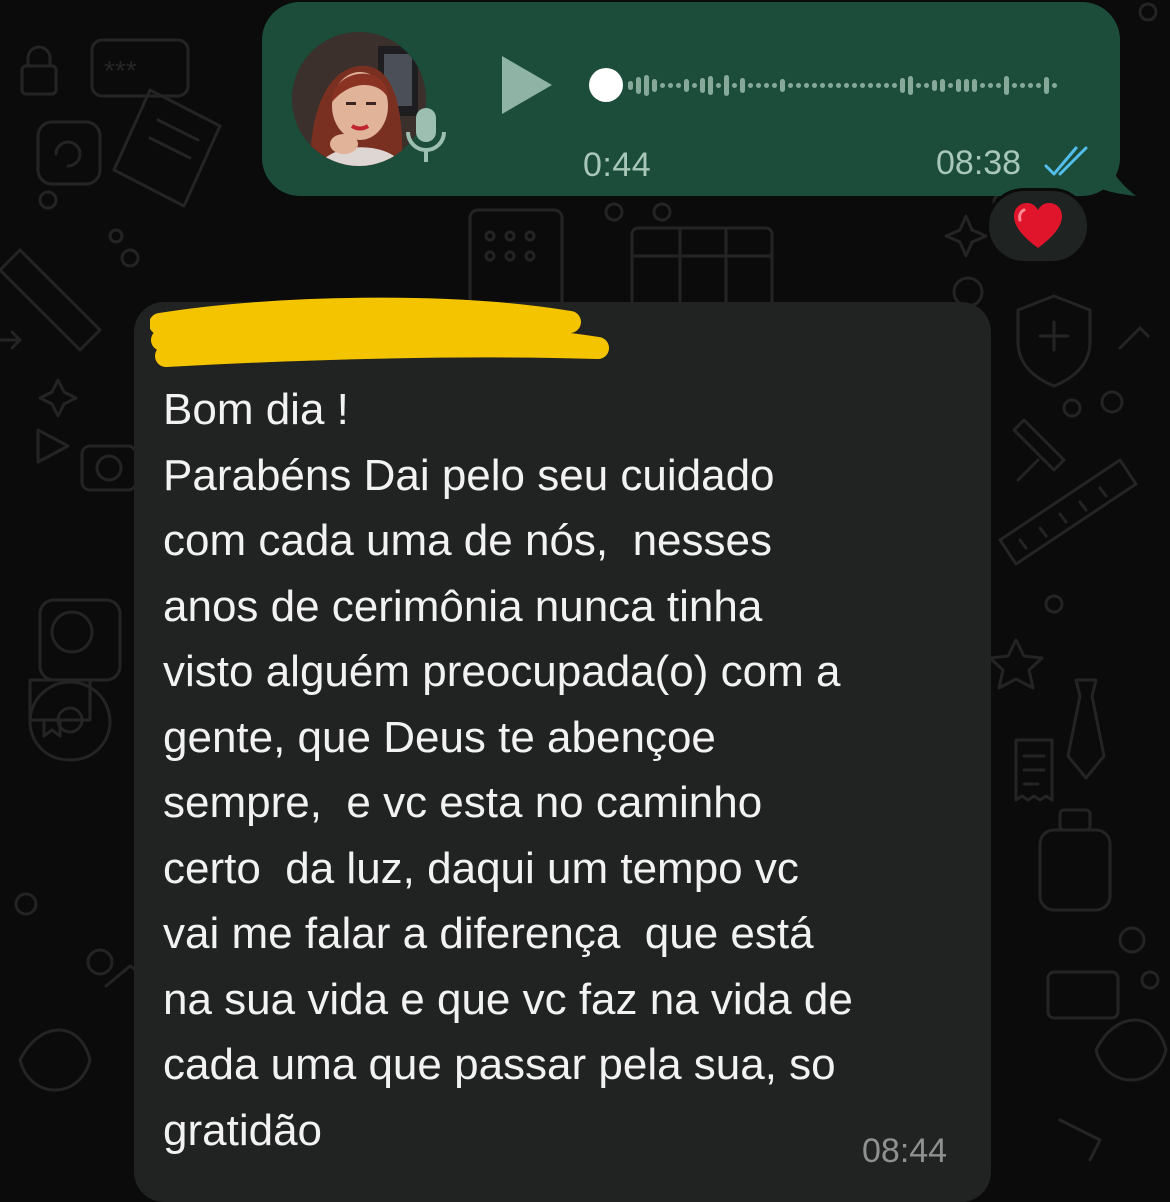 Image resolution: width=1170 pixels, height=1202 pixels. I want to click on heart-reaction, so click(1038, 226).